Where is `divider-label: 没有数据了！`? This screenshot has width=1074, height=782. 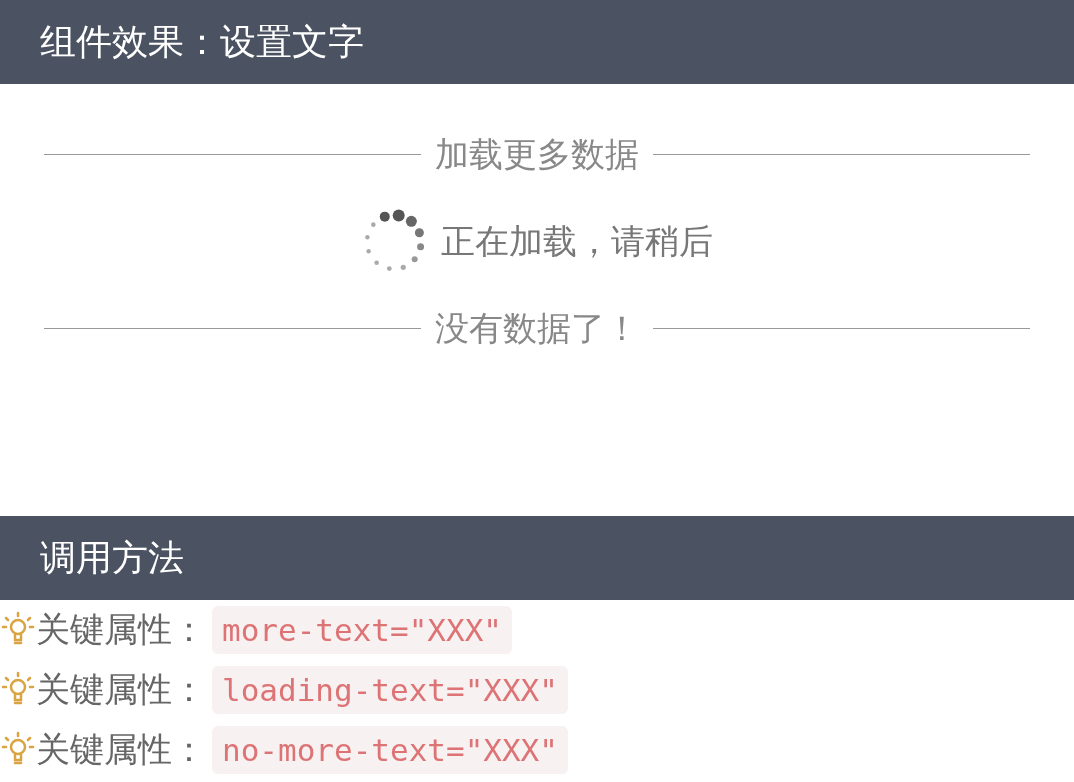
divider-label: 没有数据了！ is located at coordinates (537, 328).